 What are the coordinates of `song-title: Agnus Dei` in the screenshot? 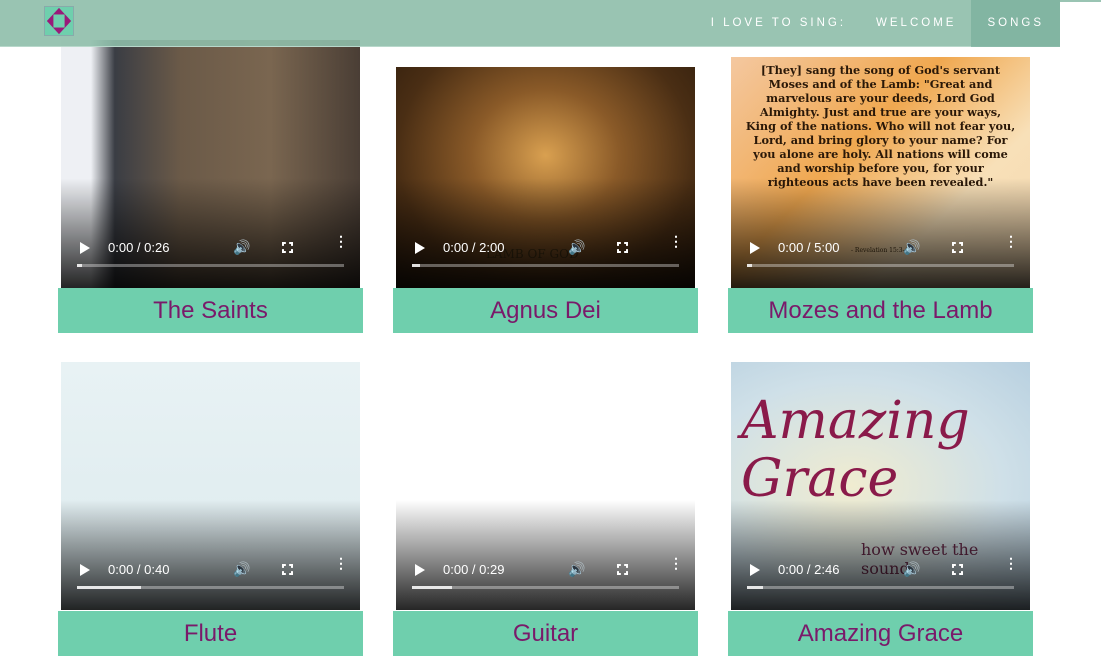 It's located at (545, 310).